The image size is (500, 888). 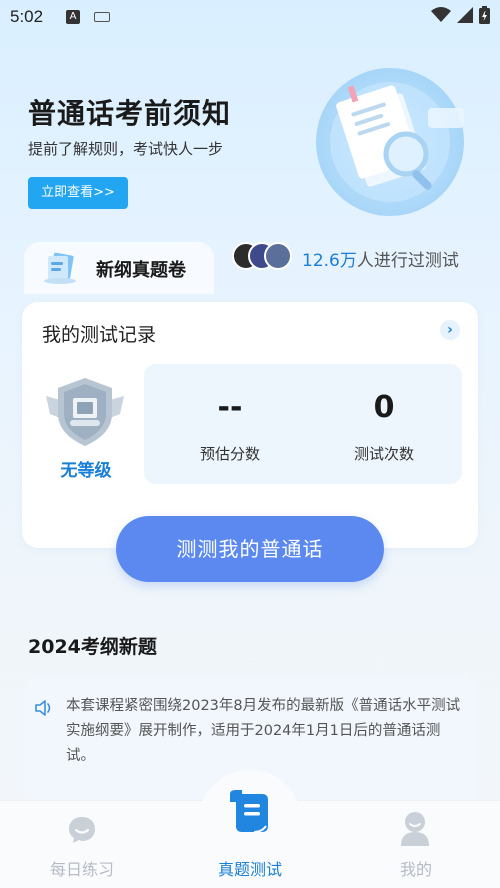 I want to click on wifi-icon, so click(x=441, y=14).